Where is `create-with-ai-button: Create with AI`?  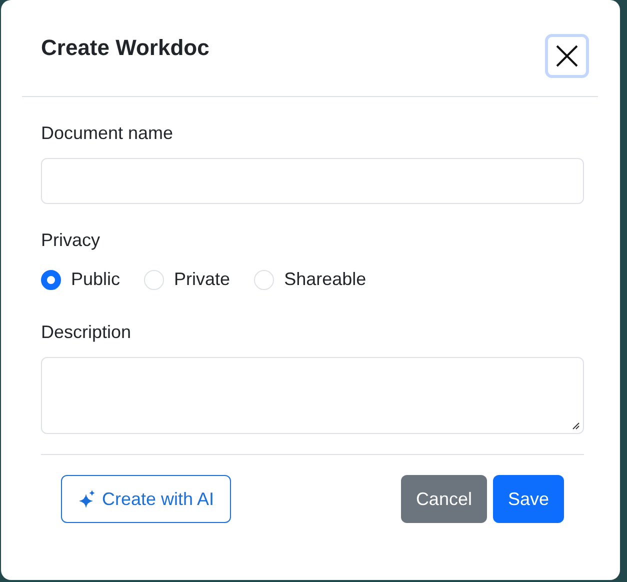
create-with-ai-button: Create with AI is located at coordinates (146, 499).